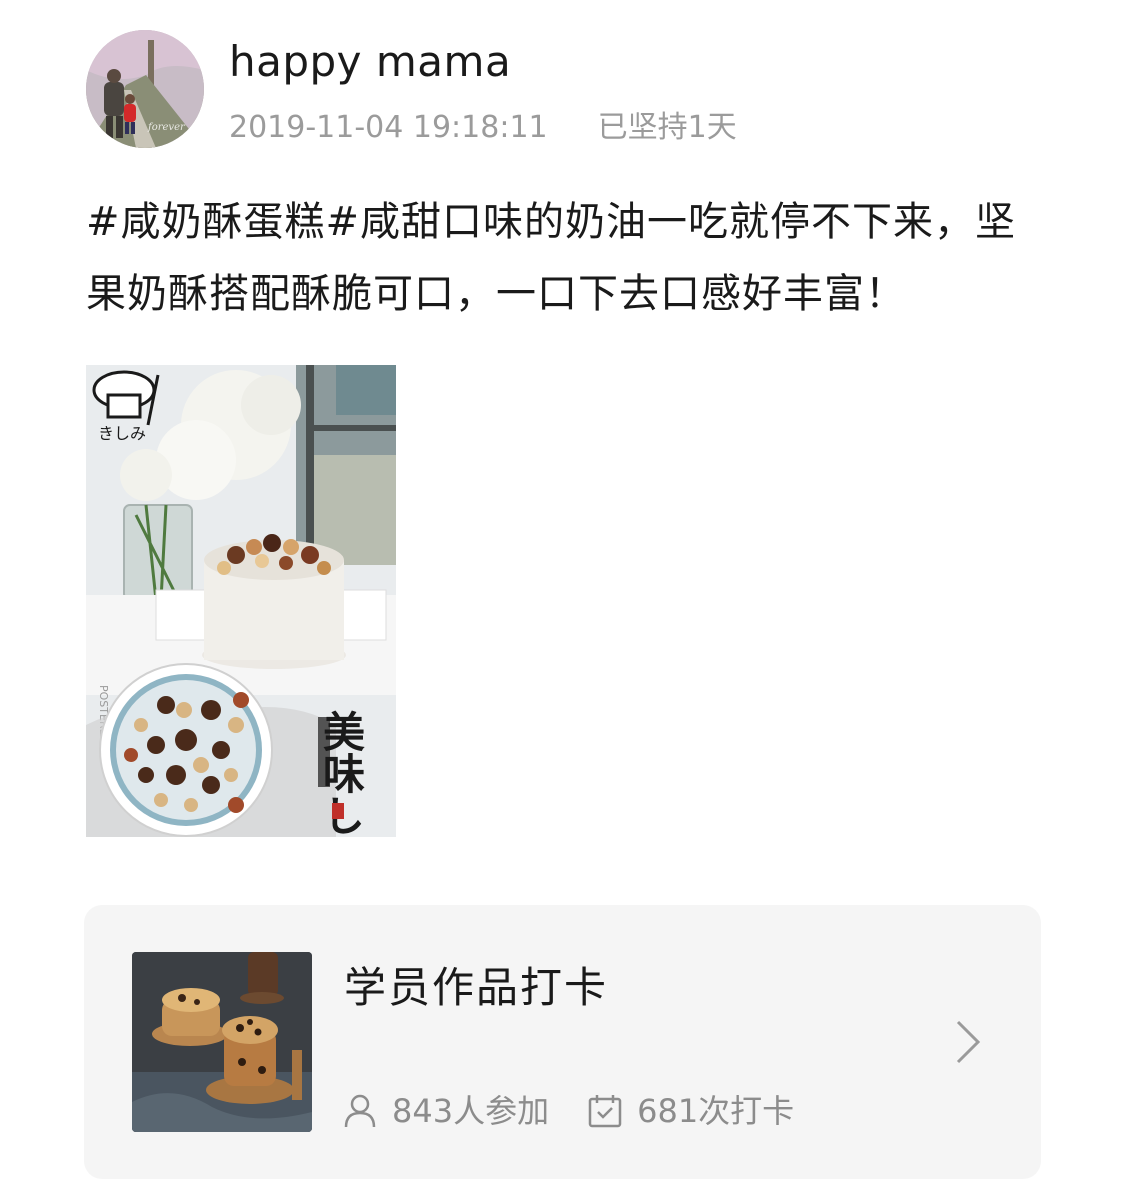 This screenshot has height=1201, width=1125. I want to click on post-image: きしみ POSTERLABS, so click(241, 601).